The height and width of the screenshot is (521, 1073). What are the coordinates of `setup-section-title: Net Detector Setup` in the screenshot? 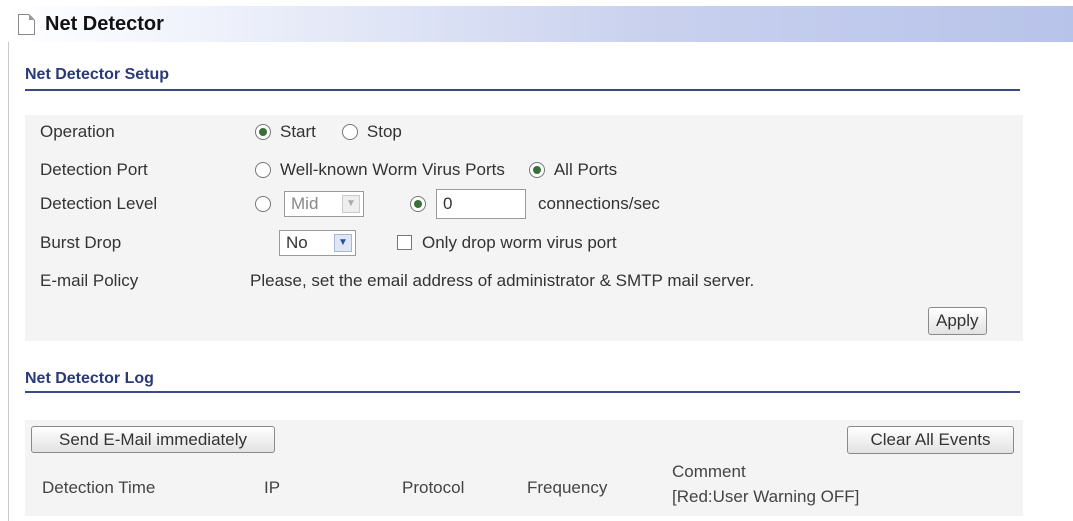 It's located at (97, 74).